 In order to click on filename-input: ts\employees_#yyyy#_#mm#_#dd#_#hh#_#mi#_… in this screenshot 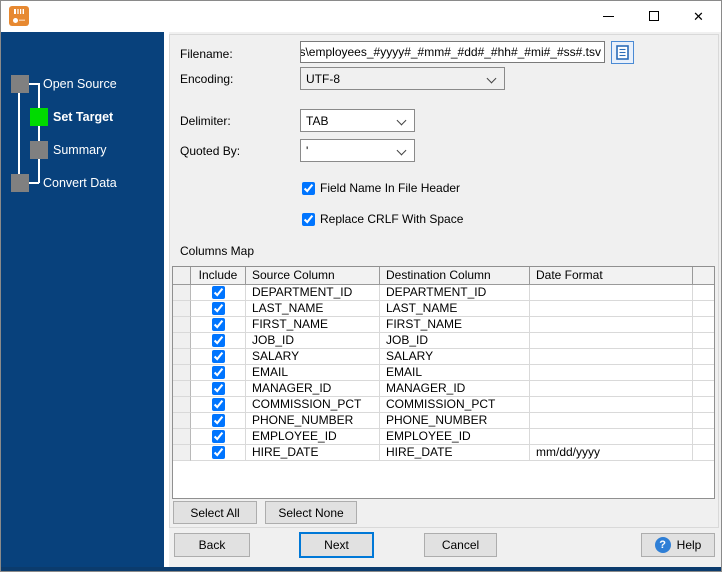, I will do `click(452, 52)`.